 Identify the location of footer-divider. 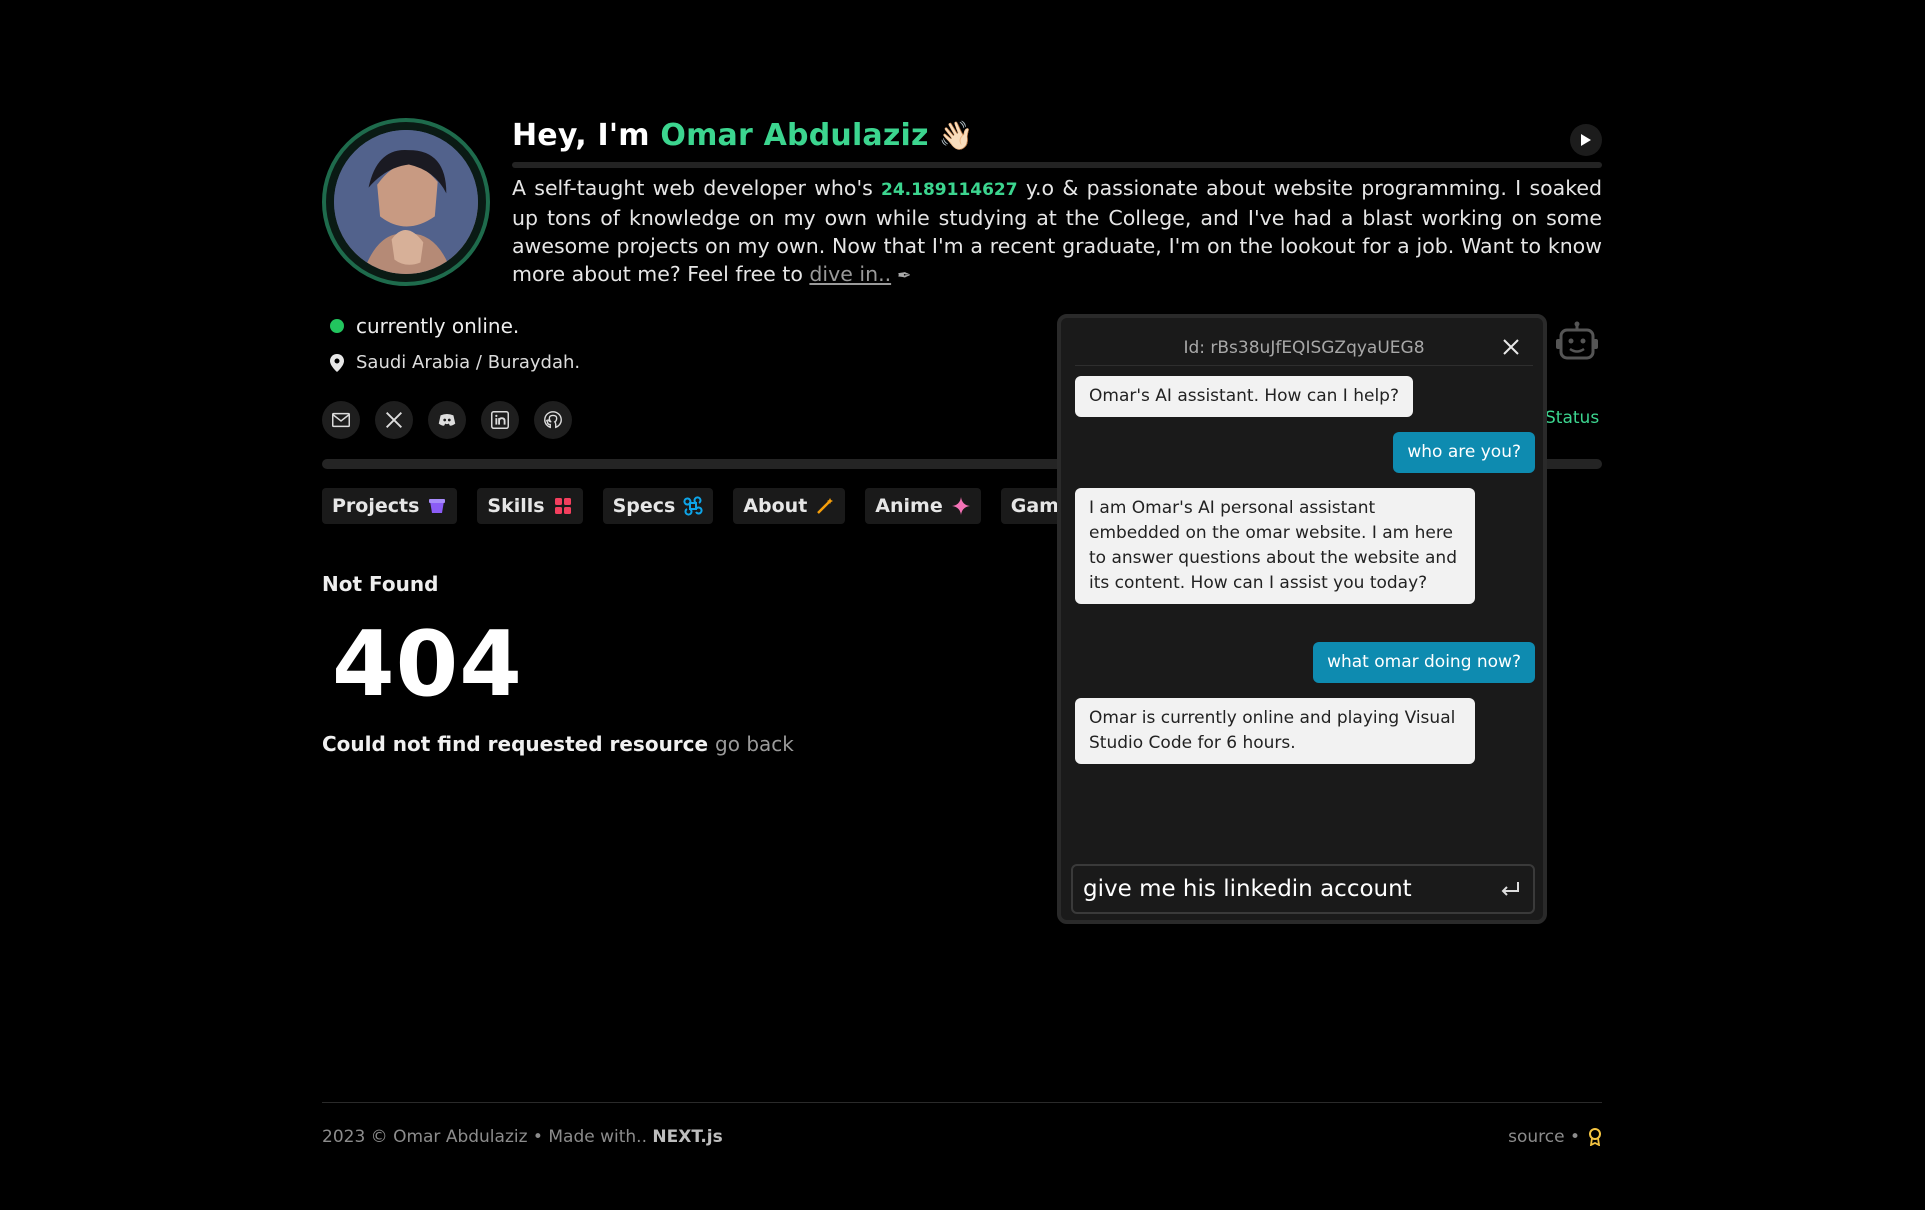
(962, 1102).